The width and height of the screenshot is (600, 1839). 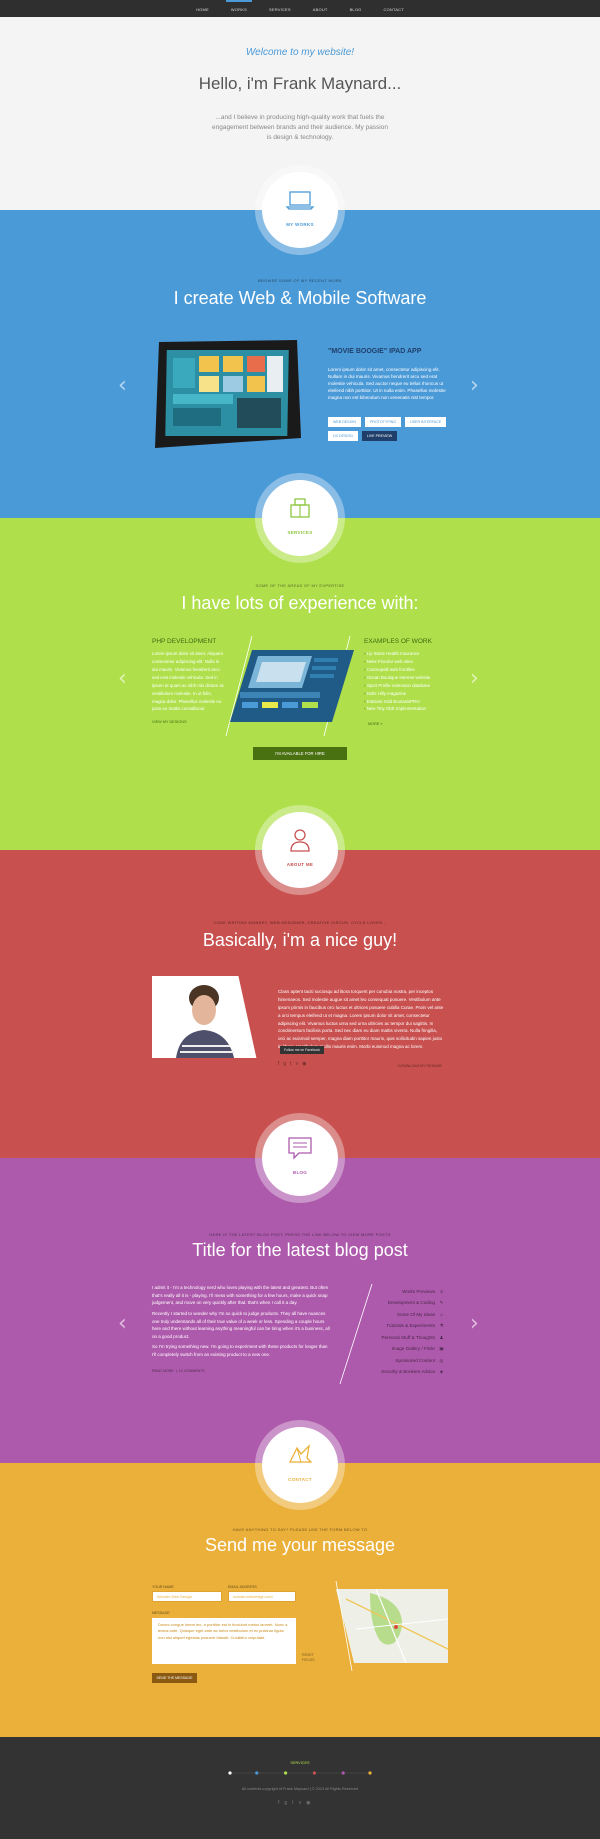 I want to click on tag-web-design: WEB DESIGN, so click(x=344, y=422).